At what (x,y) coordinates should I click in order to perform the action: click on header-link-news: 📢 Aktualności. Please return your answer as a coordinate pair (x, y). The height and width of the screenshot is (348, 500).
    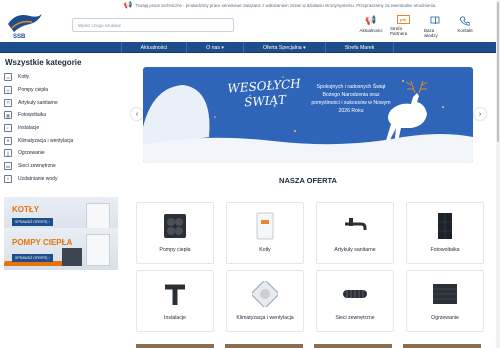
    Looking at the image, I should click on (371, 26).